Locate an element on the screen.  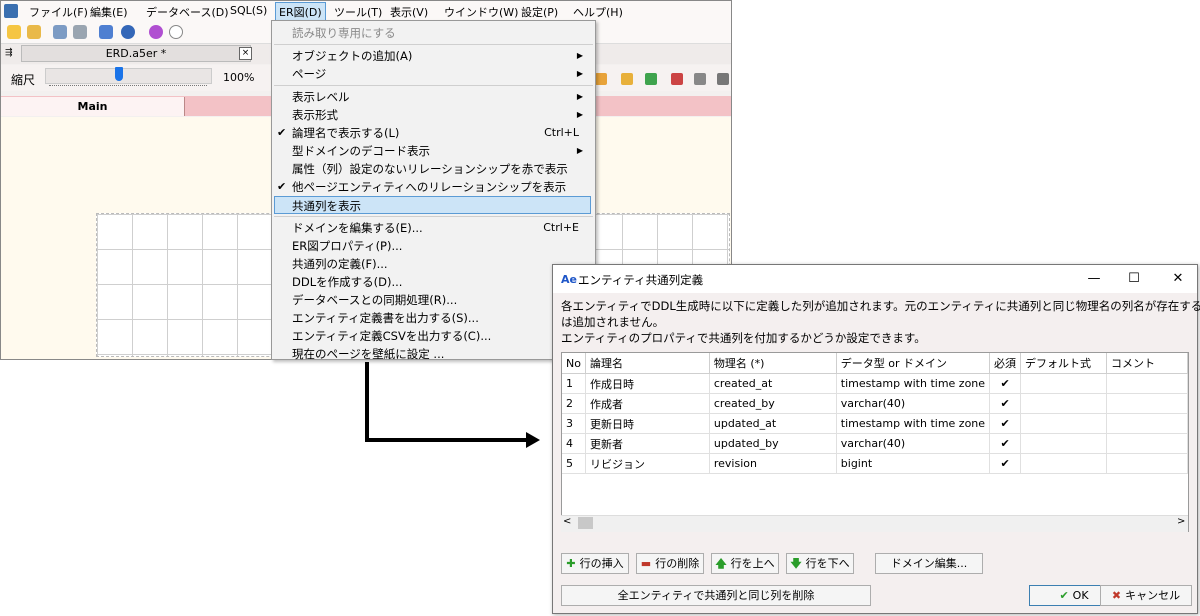
undo-icon is located at coordinates (627, 79).